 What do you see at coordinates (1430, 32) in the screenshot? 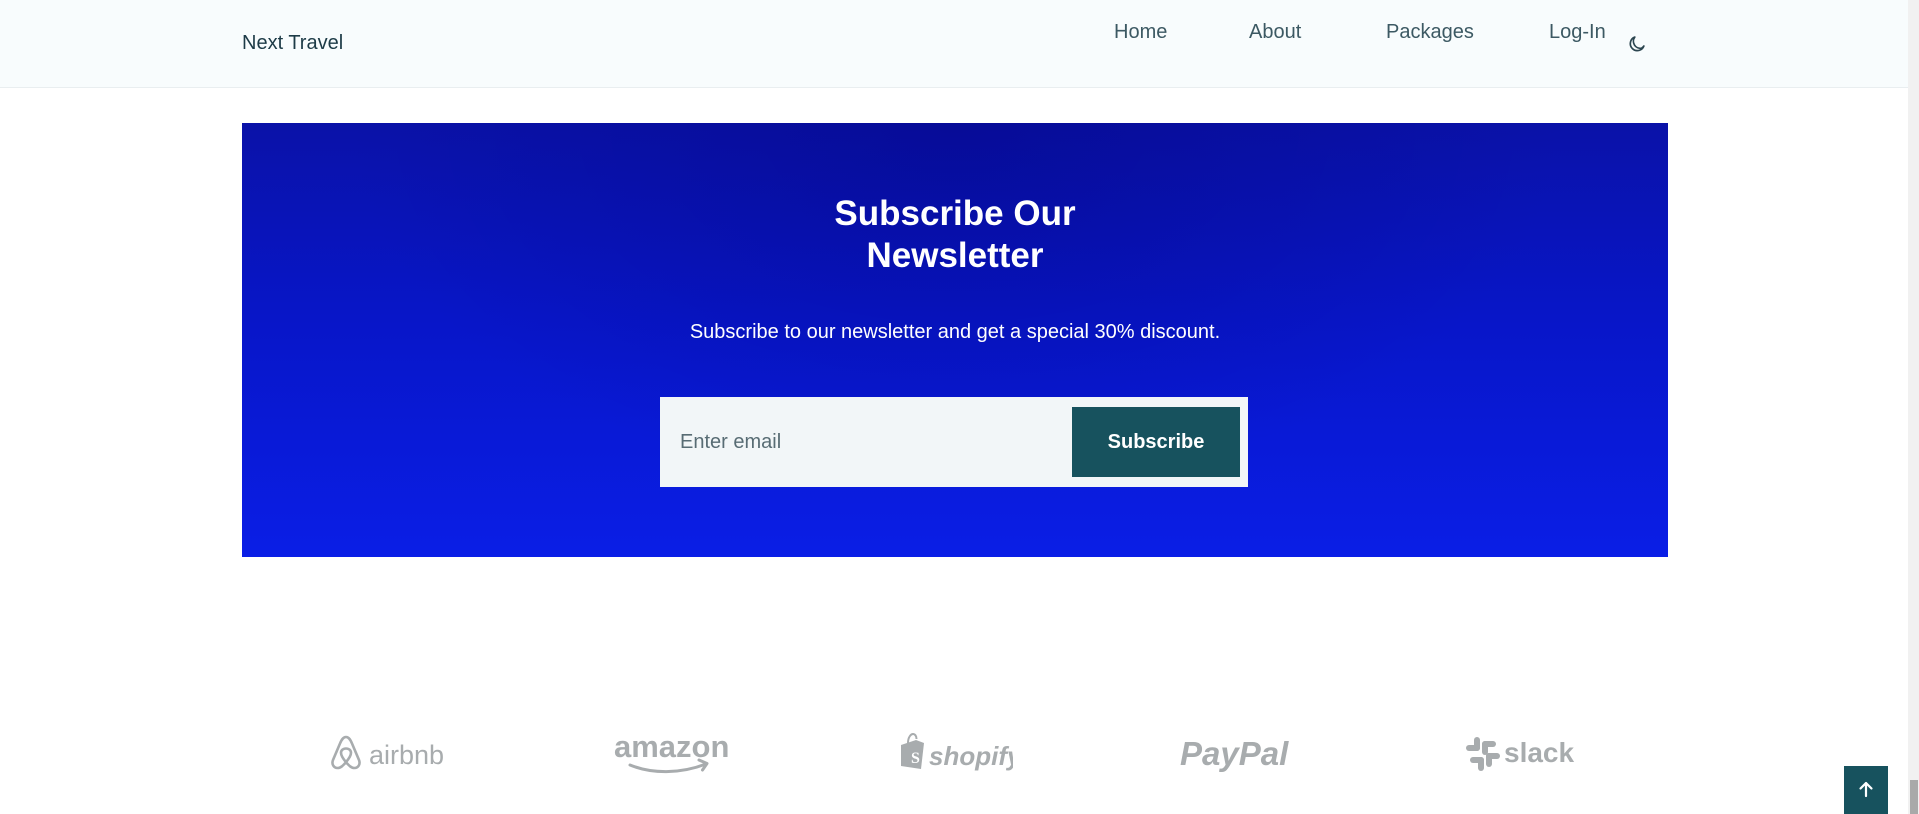
I see `nav-link-packages: Packages` at bounding box center [1430, 32].